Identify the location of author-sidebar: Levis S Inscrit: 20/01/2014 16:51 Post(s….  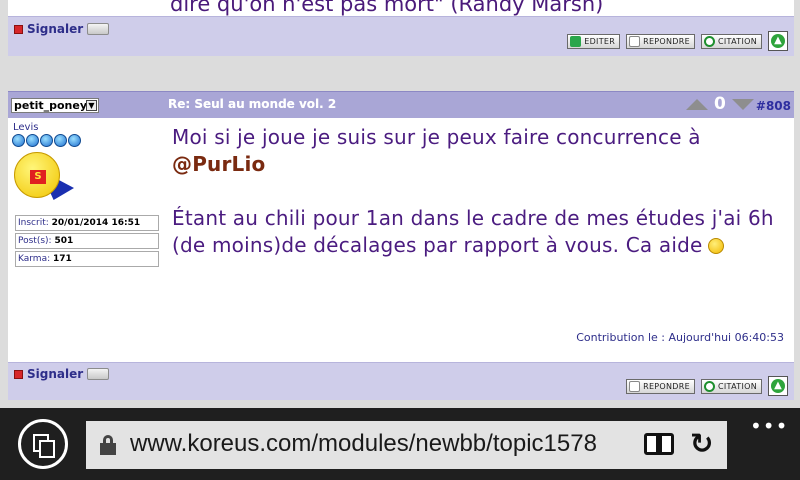
(86, 240).